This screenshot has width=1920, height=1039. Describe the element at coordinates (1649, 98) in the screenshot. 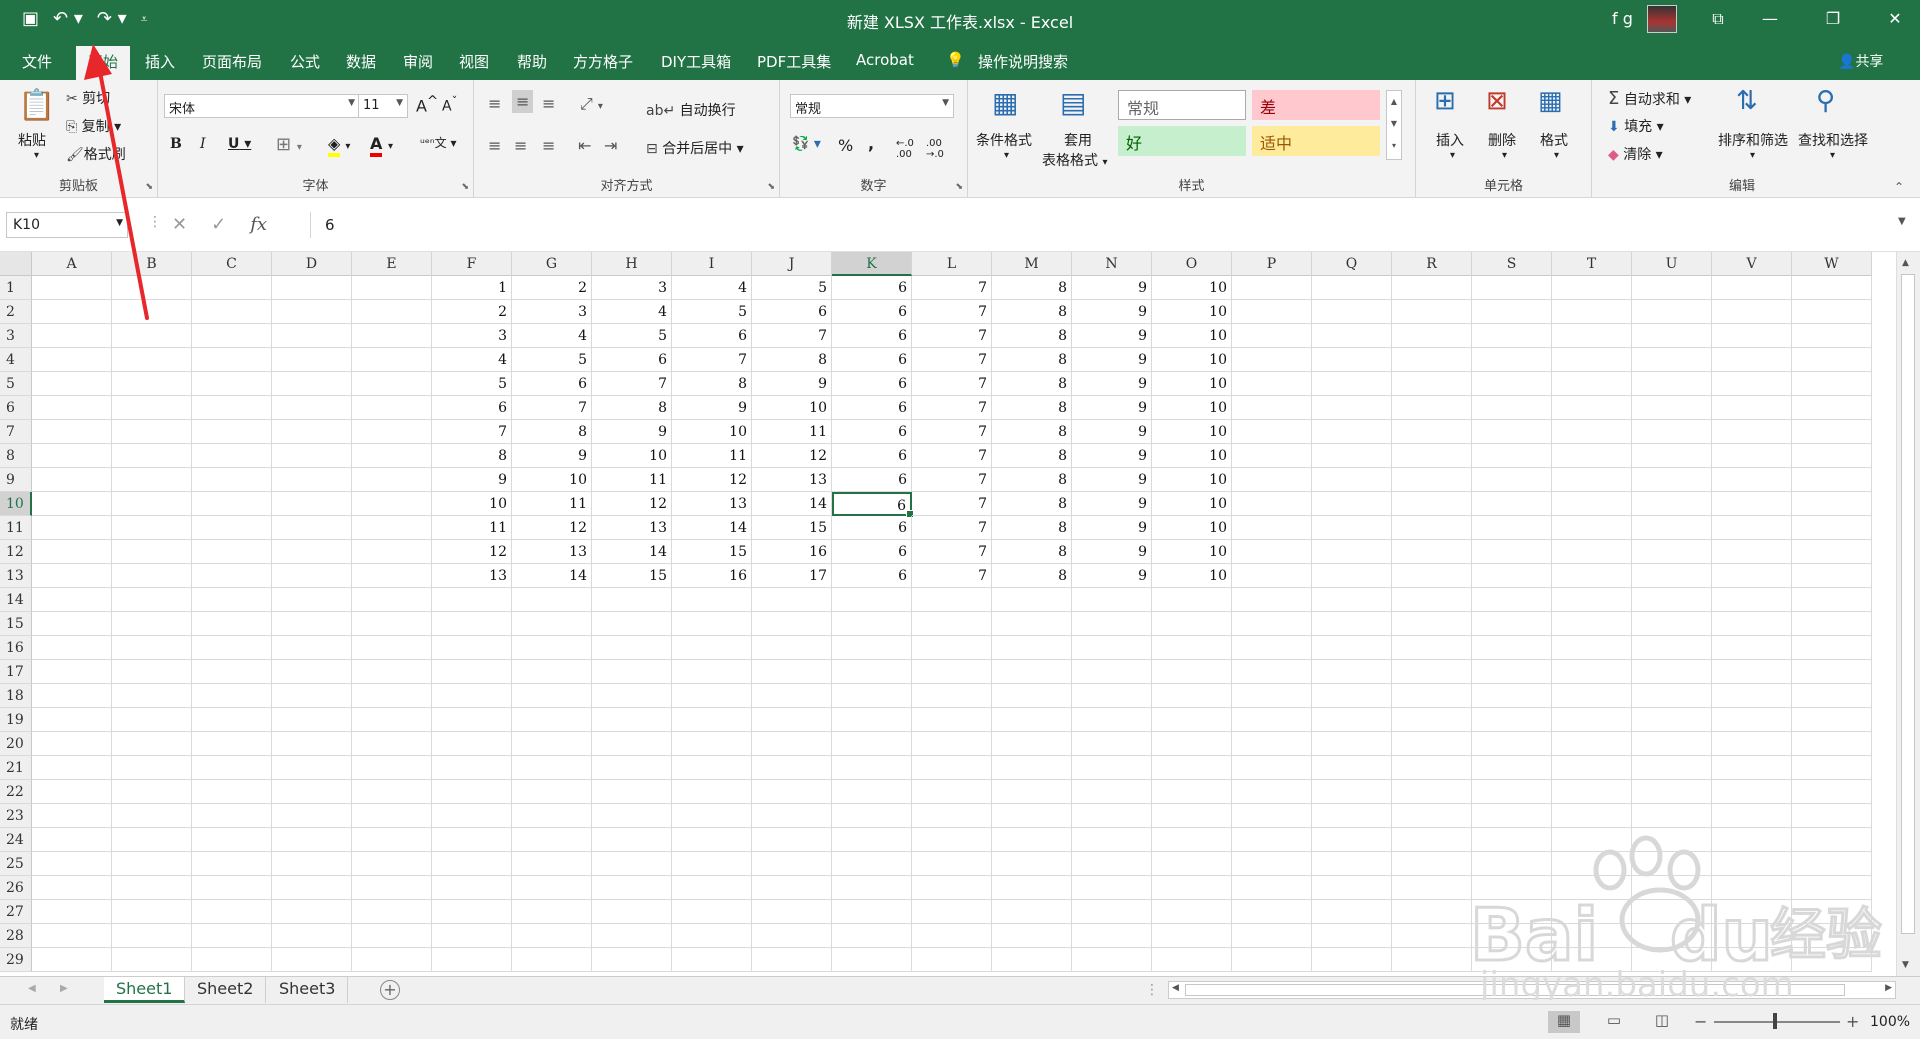

I see `autosum-button: Σ 自动求和 ▾` at that location.